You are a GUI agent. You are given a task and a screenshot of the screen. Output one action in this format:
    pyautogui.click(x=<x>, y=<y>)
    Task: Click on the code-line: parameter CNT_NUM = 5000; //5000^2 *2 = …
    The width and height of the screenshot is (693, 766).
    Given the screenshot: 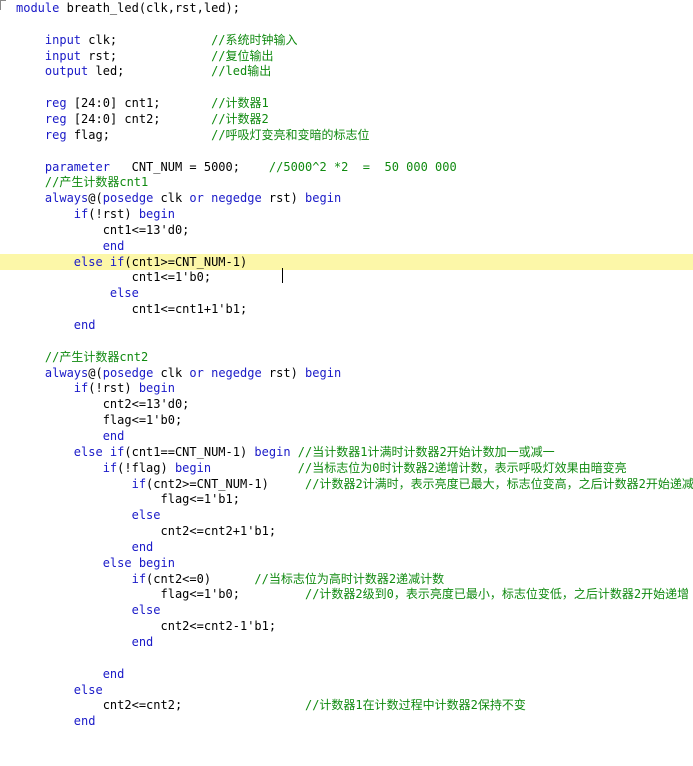 What is the action you would take?
    pyautogui.click(x=346, y=167)
    